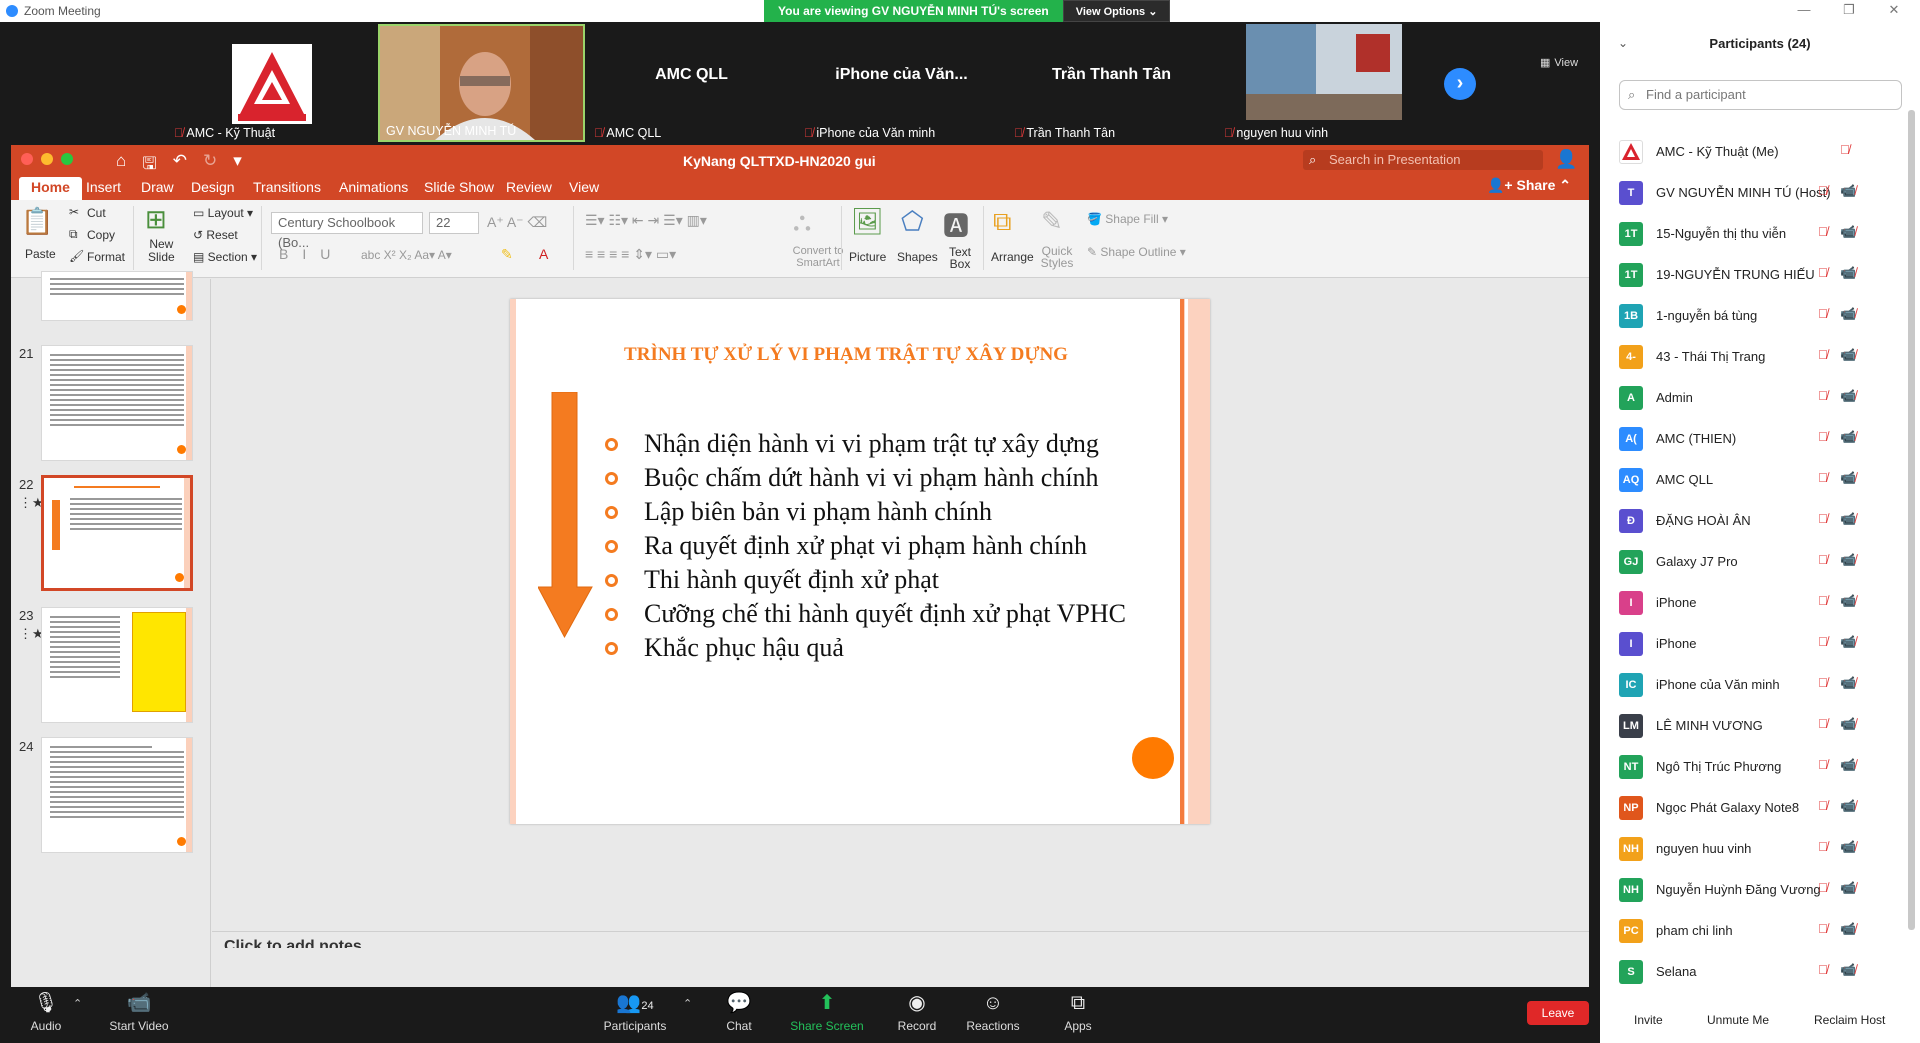 The image size is (1920, 1043). I want to click on quick-styles-icon: ✎, so click(1052, 221).